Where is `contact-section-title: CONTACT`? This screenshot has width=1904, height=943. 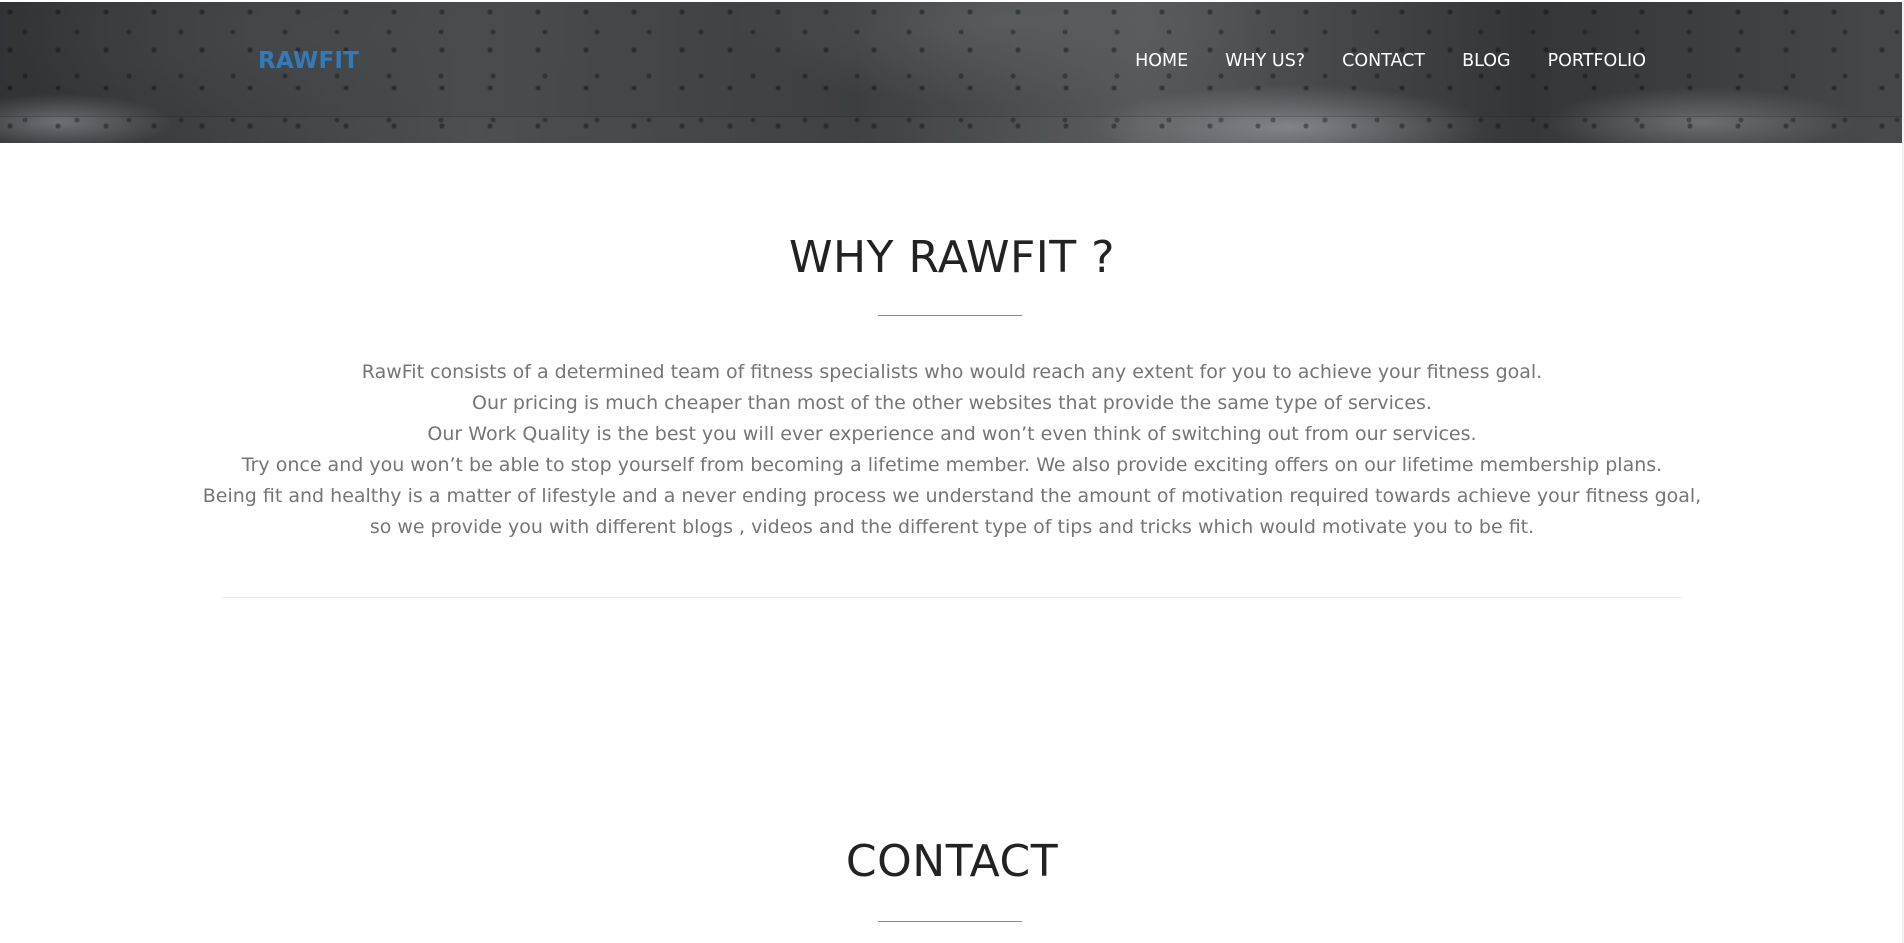 contact-section-title: CONTACT is located at coordinates (952, 861).